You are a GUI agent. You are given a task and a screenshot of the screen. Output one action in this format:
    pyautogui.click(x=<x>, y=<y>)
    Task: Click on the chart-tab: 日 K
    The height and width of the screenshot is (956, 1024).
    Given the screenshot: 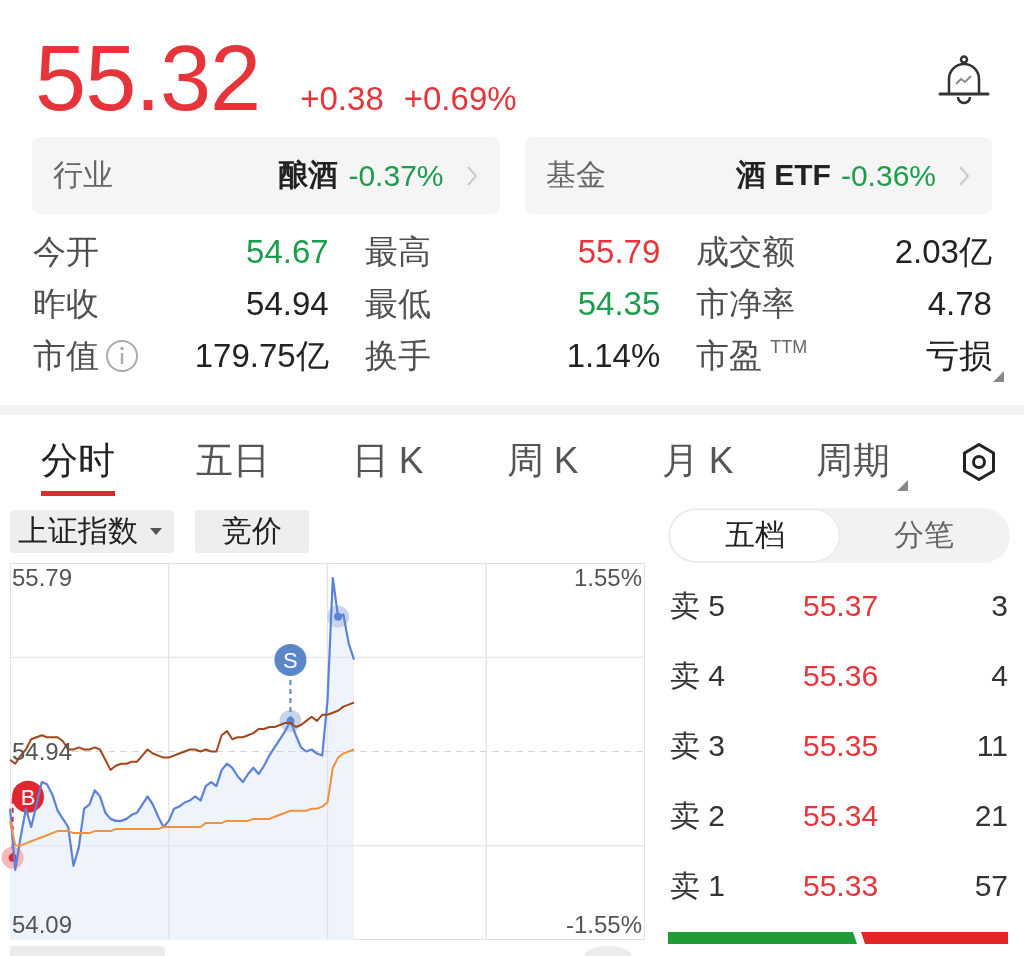 What is the action you would take?
    pyautogui.click(x=387, y=467)
    